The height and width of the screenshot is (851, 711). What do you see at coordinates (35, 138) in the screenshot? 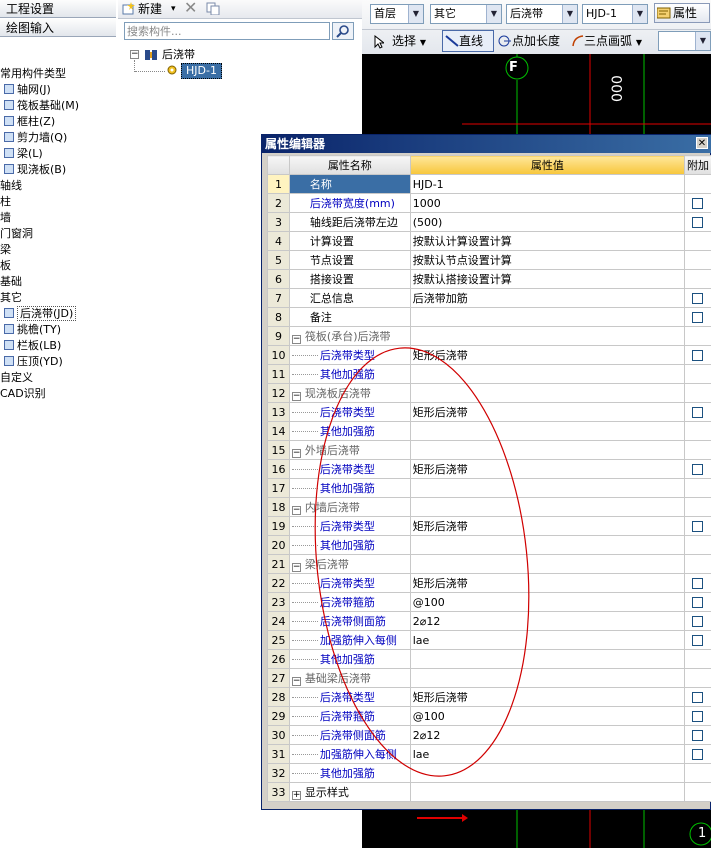
I see `nav-tree-item: 剪力墙(Q)` at bounding box center [35, 138].